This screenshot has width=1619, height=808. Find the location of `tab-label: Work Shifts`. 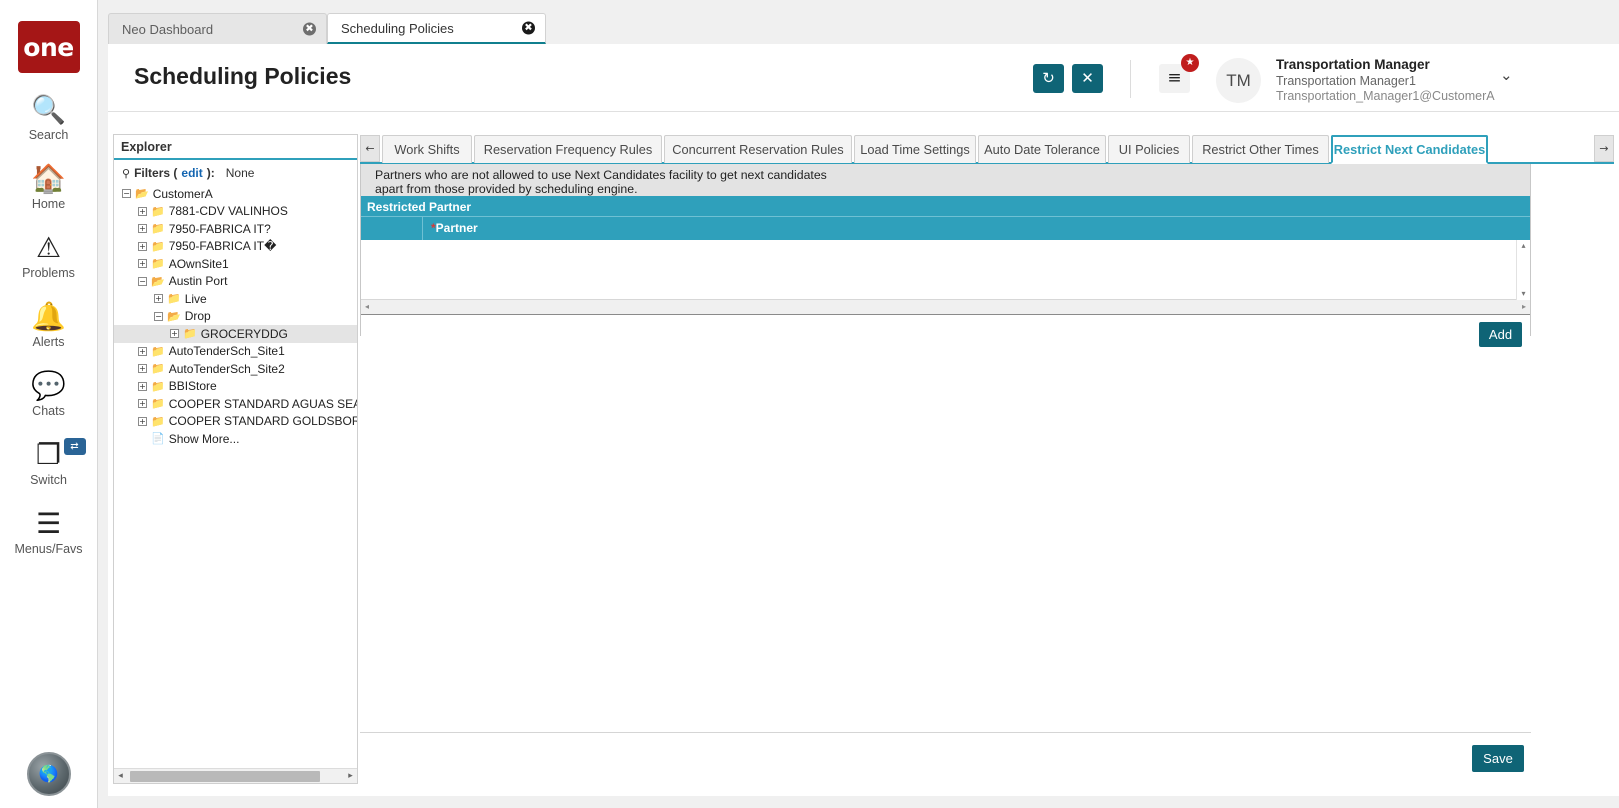

tab-label: Work Shifts is located at coordinates (427, 149).